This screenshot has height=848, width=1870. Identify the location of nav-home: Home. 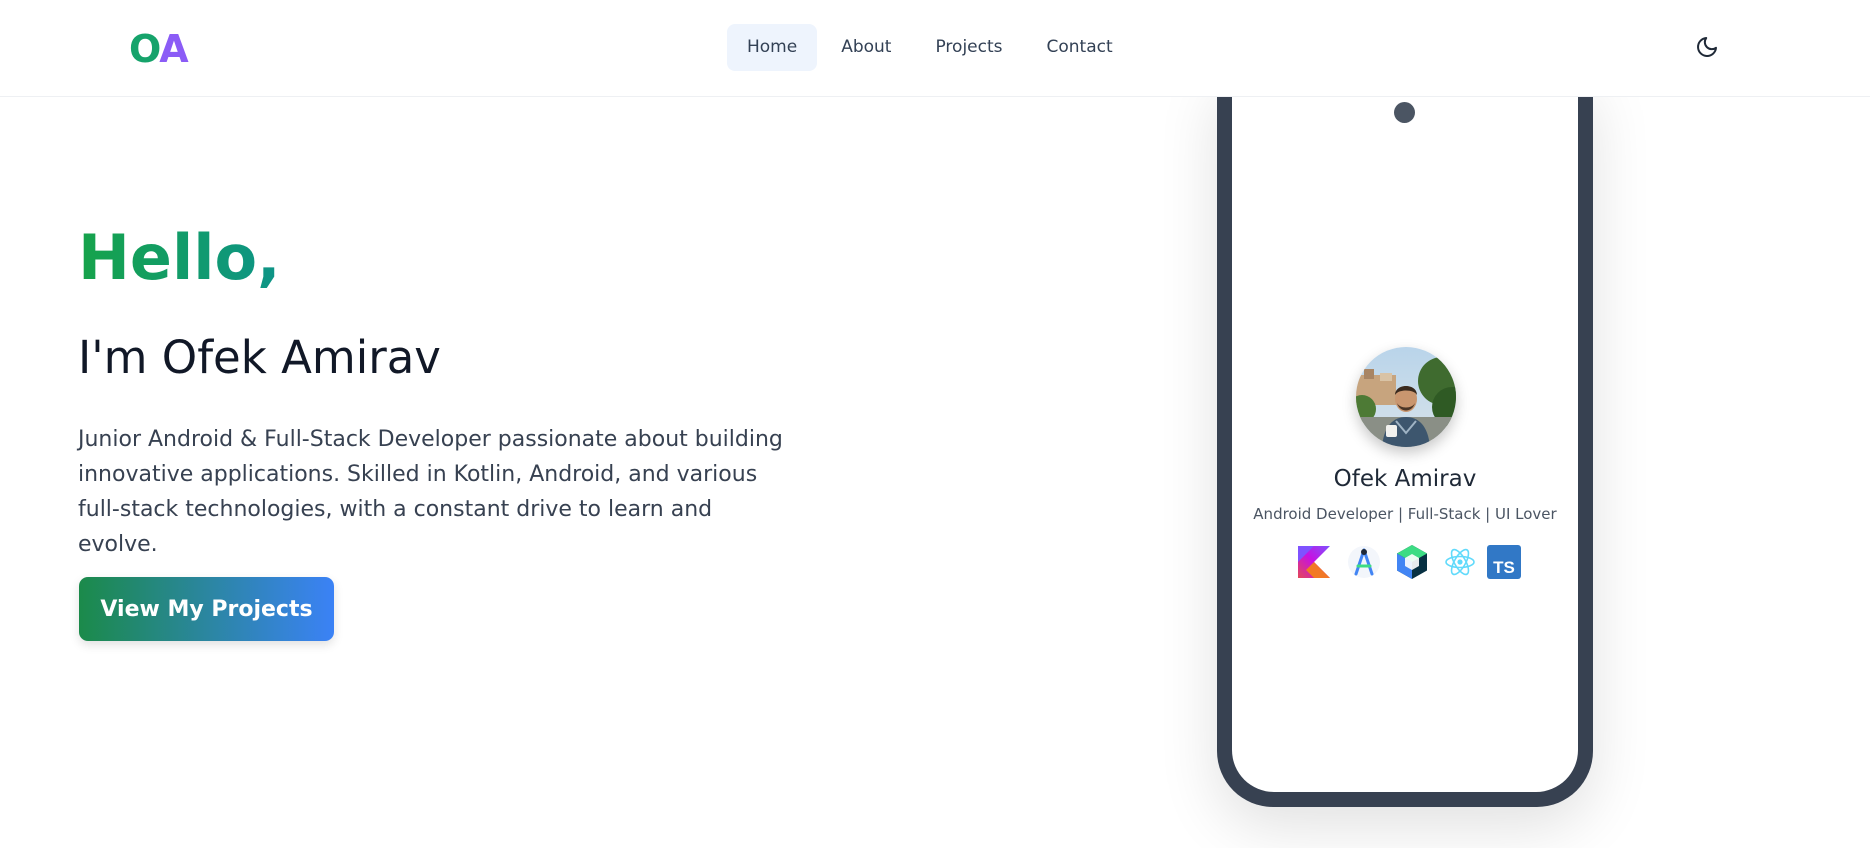
(772, 47).